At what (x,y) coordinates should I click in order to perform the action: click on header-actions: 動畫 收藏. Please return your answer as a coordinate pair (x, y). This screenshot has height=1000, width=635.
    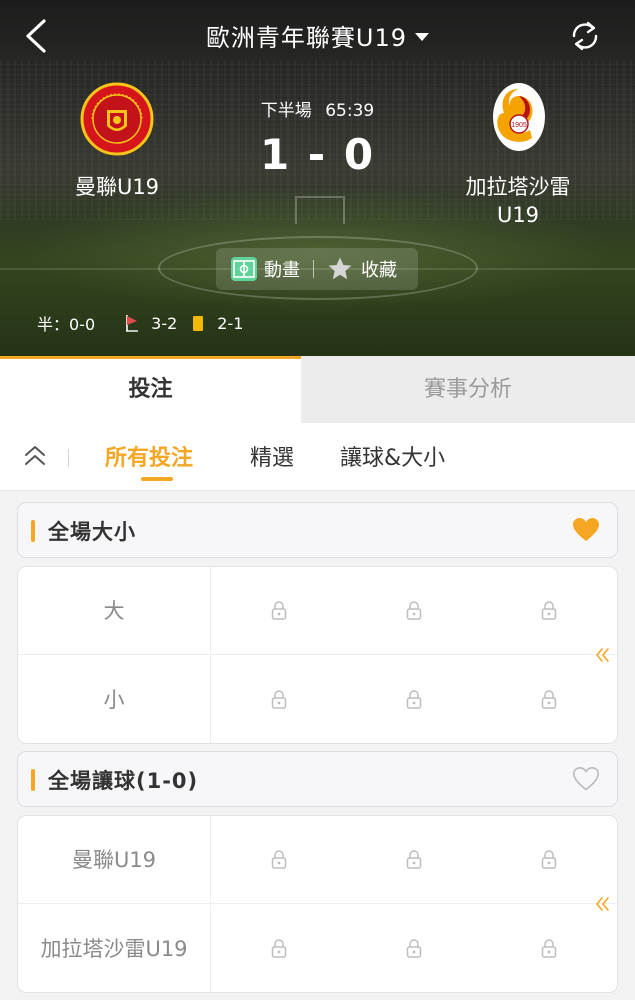
    Looking at the image, I should click on (317, 269).